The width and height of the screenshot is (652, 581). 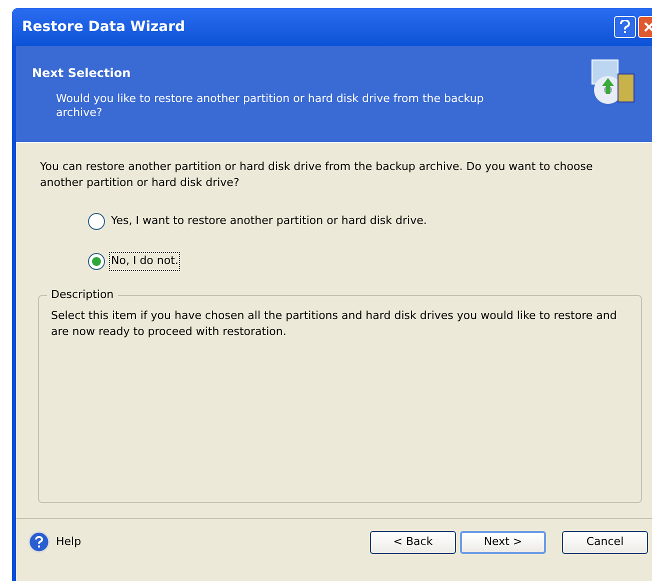 What do you see at coordinates (39, 542) in the screenshot?
I see `help-icon` at bounding box center [39, 542].